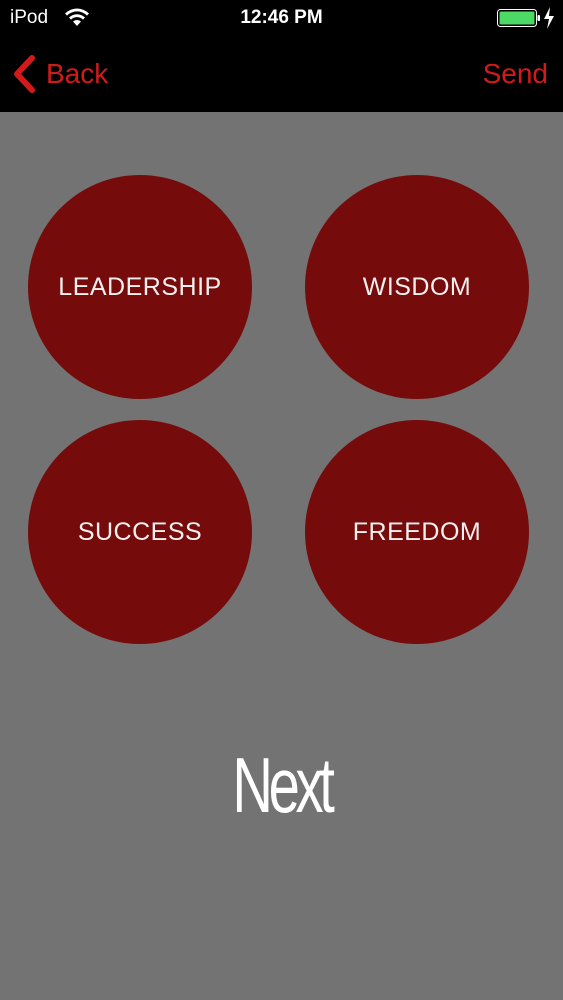 Image resolution: width=563 pixels, height=1000 pixels. Describe the element at coordinates (140, 532) in the screenshot. I see `option-success-button: SUCCESS` at that location.